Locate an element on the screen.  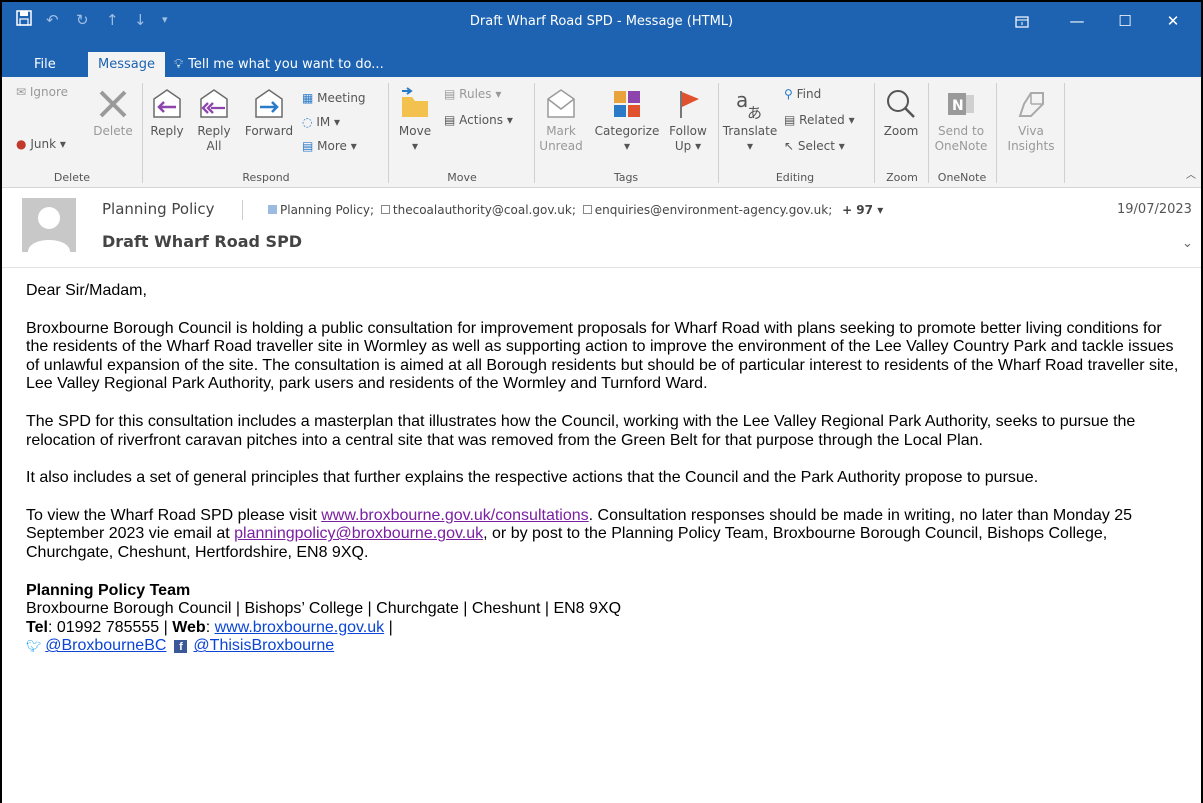
forward-button: Forward is located at coordinates (269, 113).